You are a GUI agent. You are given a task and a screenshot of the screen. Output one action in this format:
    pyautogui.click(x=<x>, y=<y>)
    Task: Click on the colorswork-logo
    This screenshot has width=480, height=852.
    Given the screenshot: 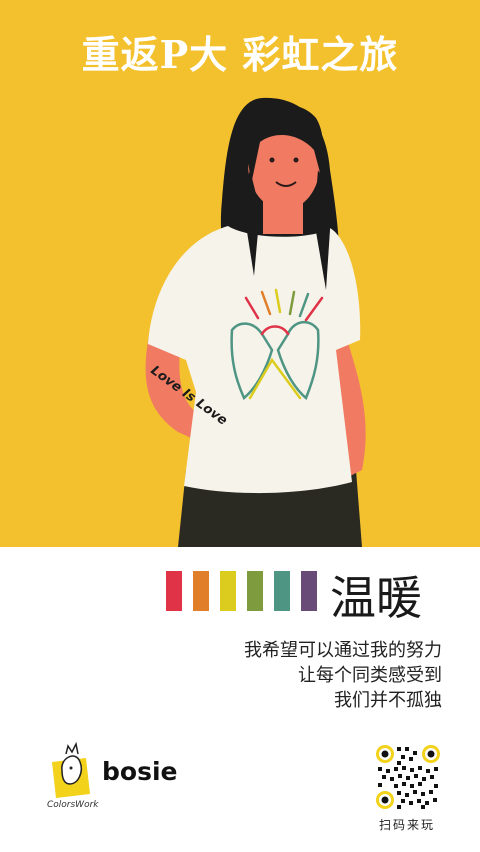 What is the action you would take?
    pyautogui.click(x=71, y=769)
    